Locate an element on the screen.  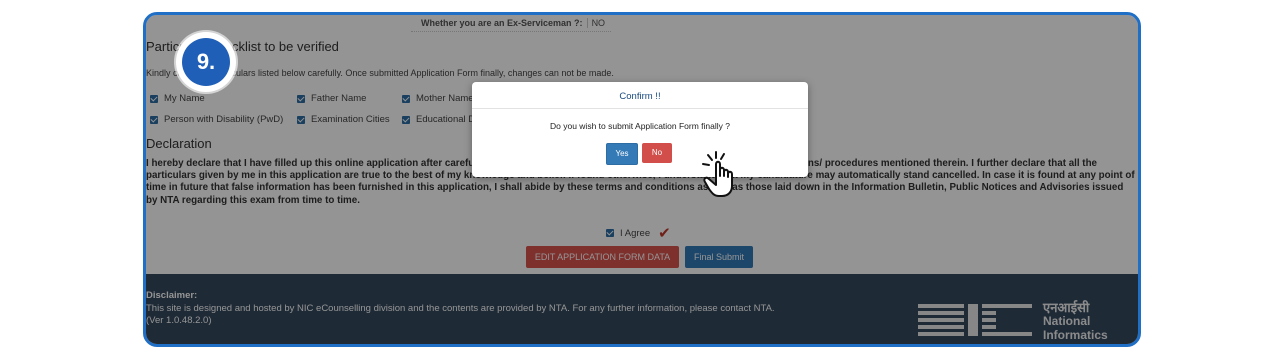
step-number: 9. is located at coordinates (206, 62).